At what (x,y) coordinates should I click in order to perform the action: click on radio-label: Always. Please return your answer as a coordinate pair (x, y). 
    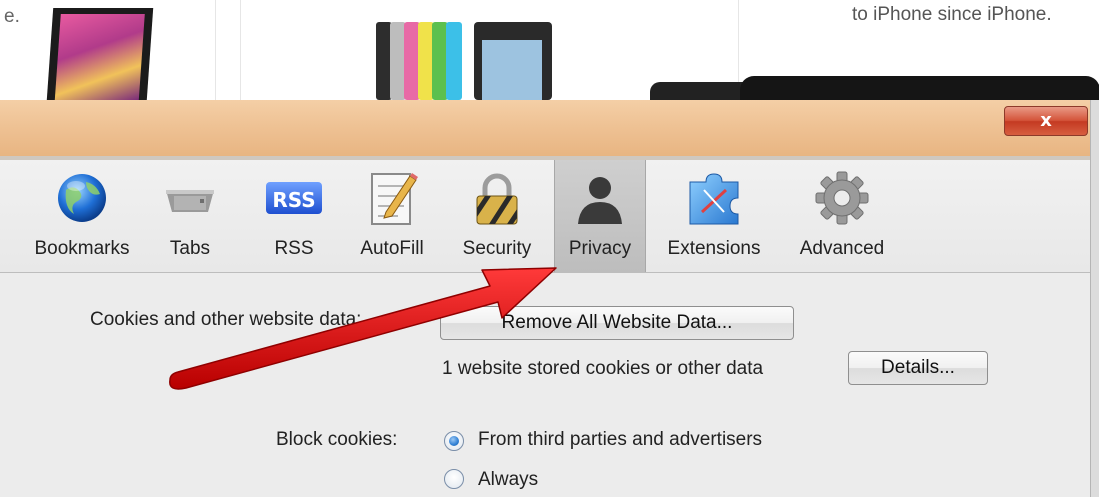
    Looking at the image, I should click on (508, 479).